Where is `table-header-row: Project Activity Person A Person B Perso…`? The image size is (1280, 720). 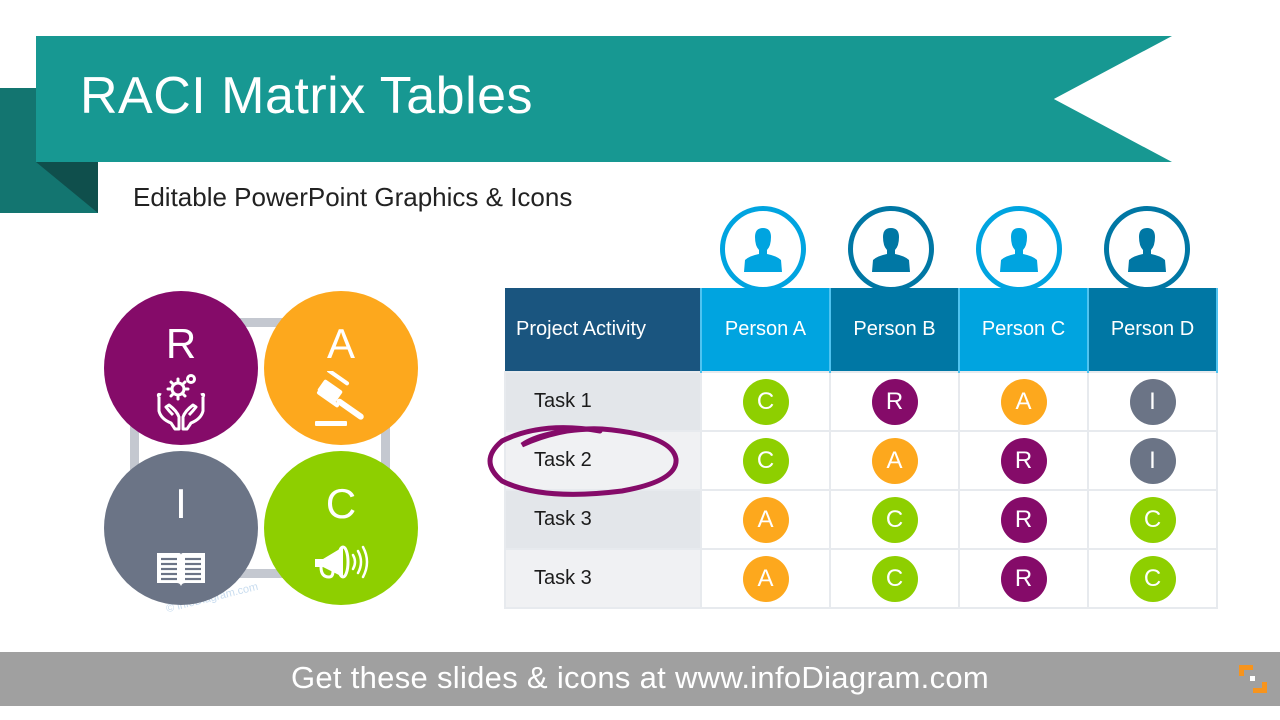
table-header-row: Project Activity Person A Person B Perso… is located at coordinates (861, 330).